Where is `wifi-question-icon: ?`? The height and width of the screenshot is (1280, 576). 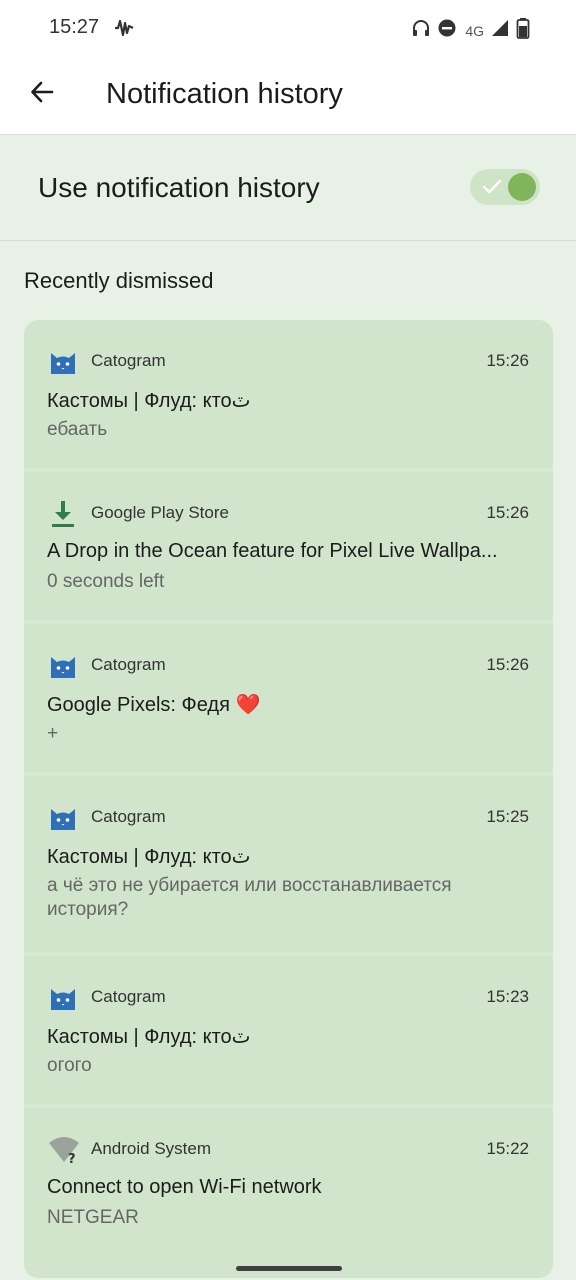 wifi-question-icon: ? is located at coordinates (63, 1151).